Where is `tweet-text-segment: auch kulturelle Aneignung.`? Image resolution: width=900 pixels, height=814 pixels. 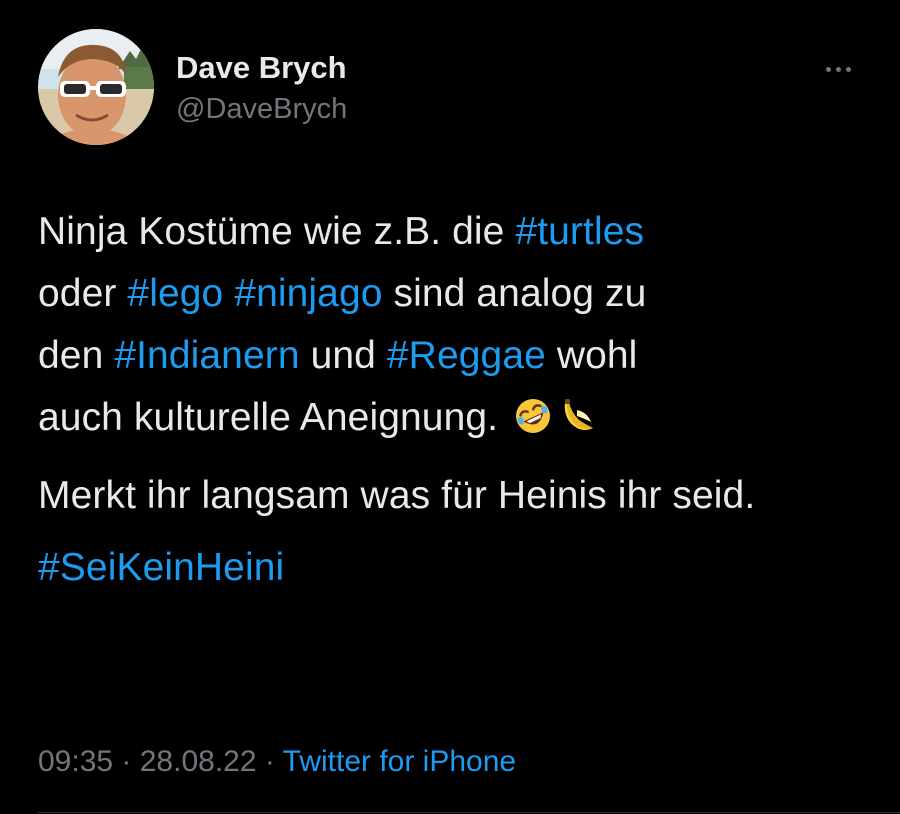
tweet-text-segment: auch kulturelle Aneignung. is located at coordinates (268, 417).